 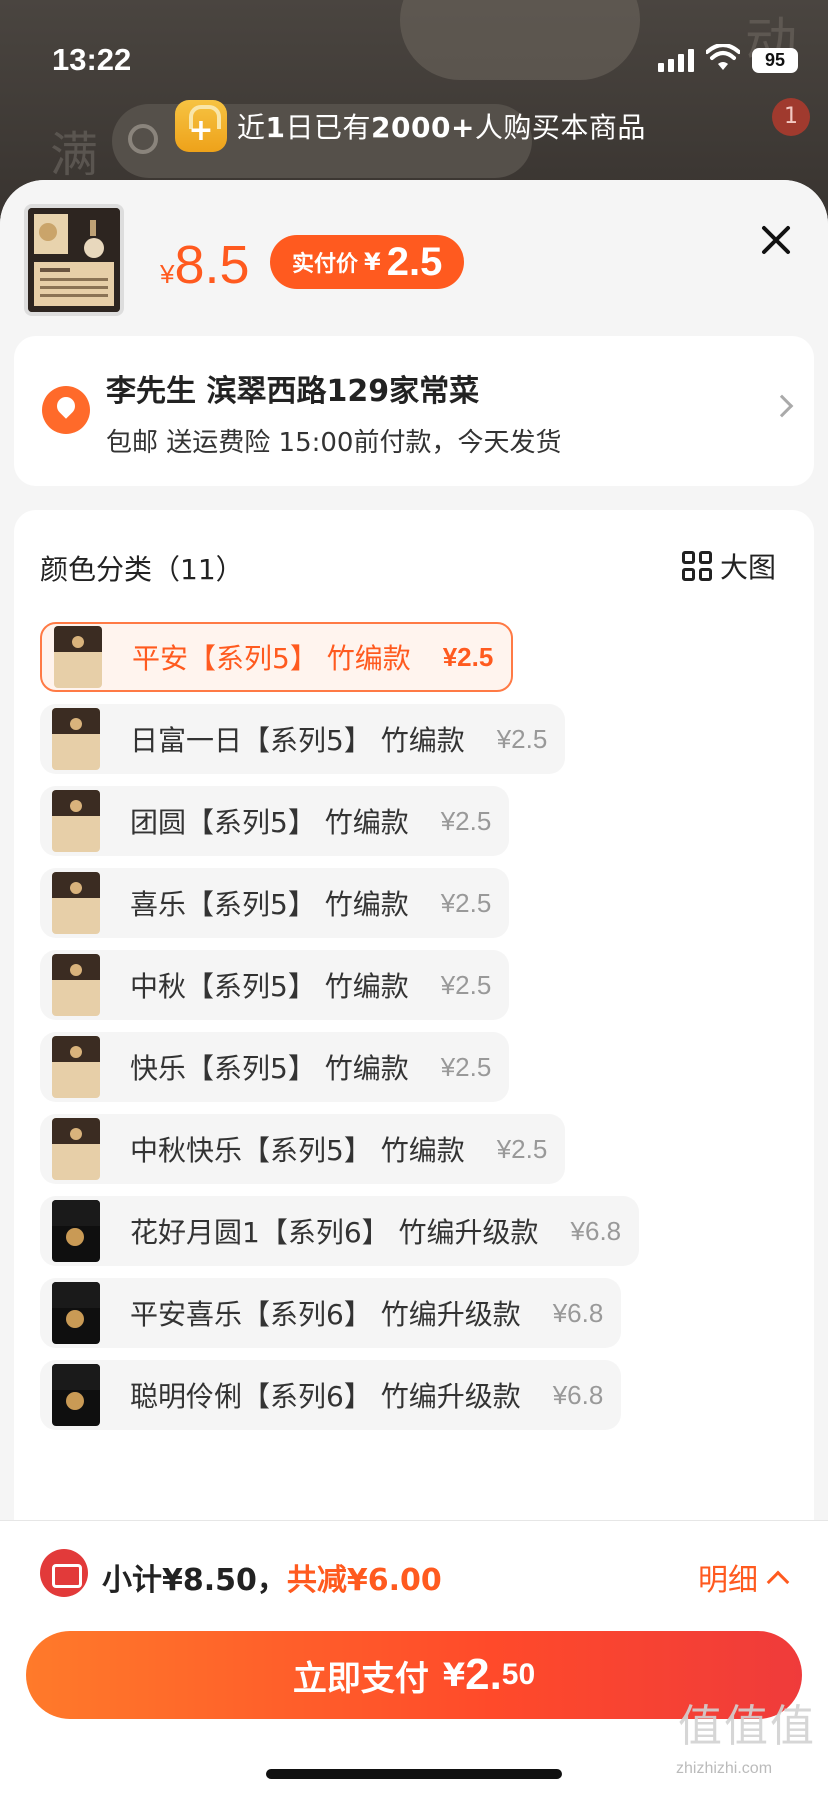 What do you see at coordinates (269, 822) in the screenshot?
I see `option-name: 团圆【系列5】 竹编款` at bounding box center [269, 822].